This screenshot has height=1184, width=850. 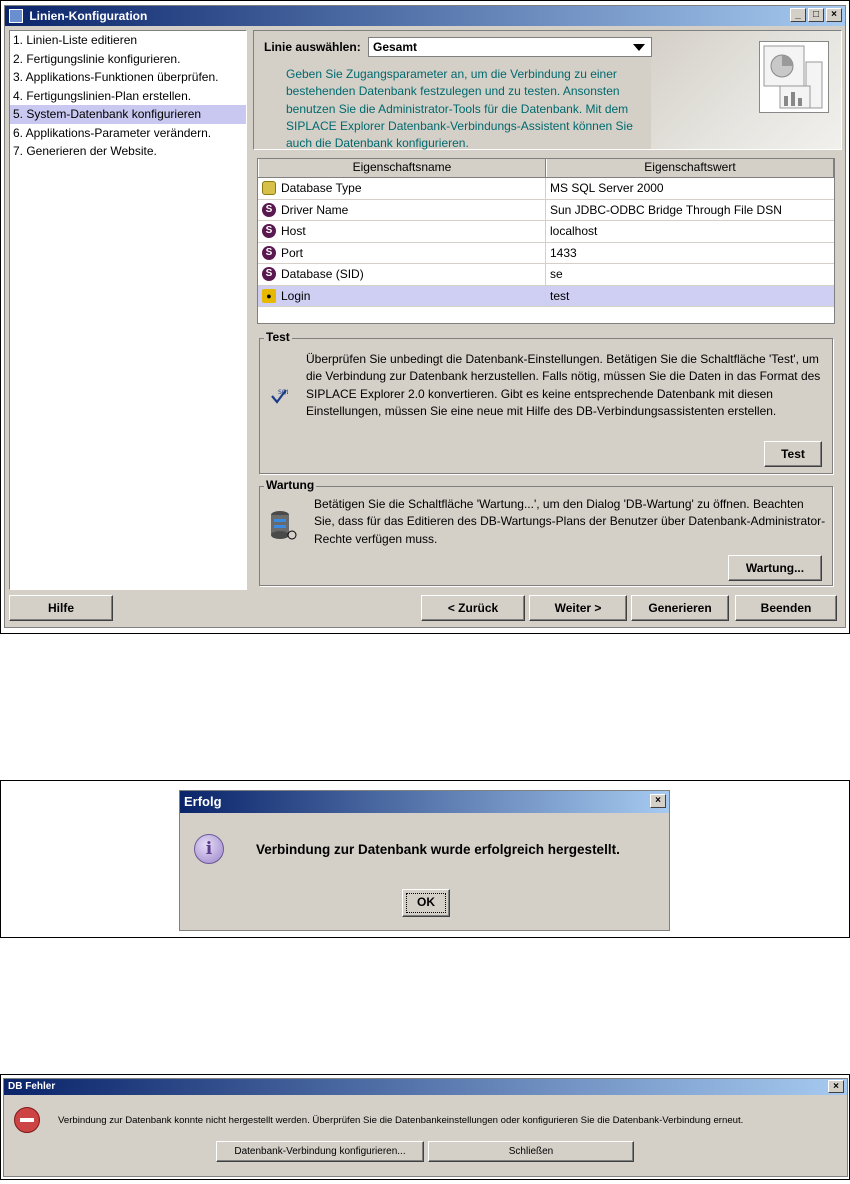 What do you see at coordinates (531, 1151) in the screenshot?
I see `close-dialog-button: Schließen` at bounding box center [531, 1151].